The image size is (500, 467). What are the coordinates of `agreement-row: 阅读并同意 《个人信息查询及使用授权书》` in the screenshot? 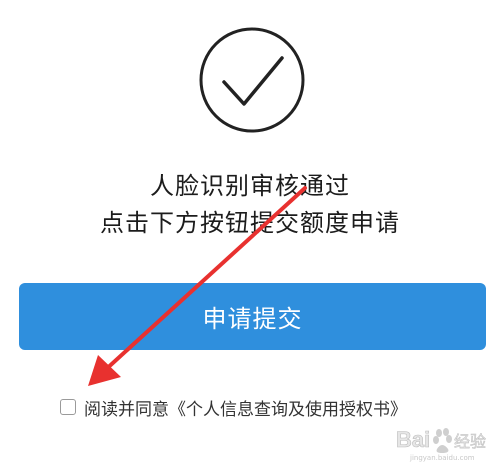 It's located at (233, 407).